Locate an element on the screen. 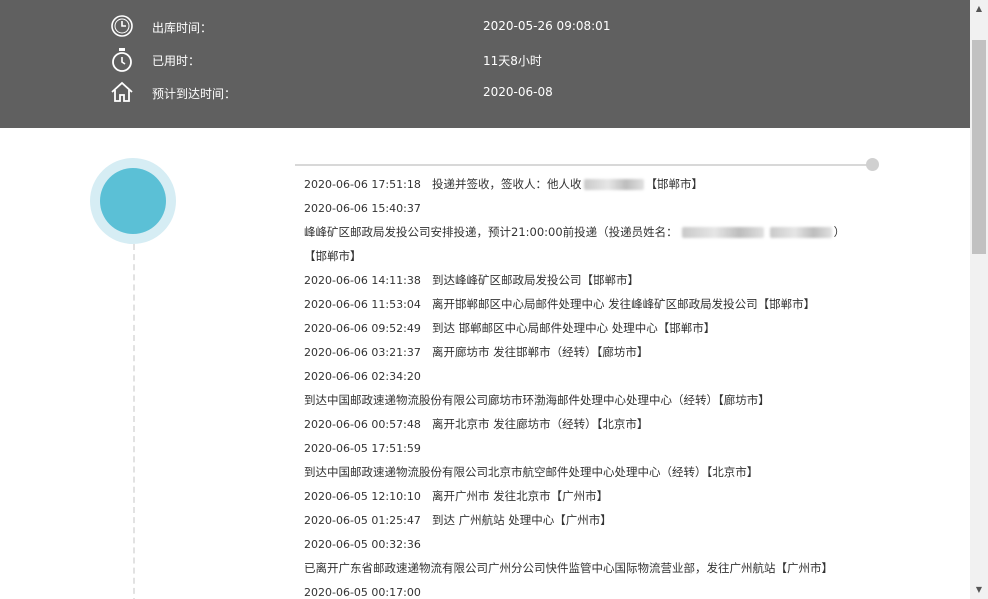 Image resolution: width=988 pixels, height=599 pixels. redacted-courier-phone is located at coordinates (800, 232).